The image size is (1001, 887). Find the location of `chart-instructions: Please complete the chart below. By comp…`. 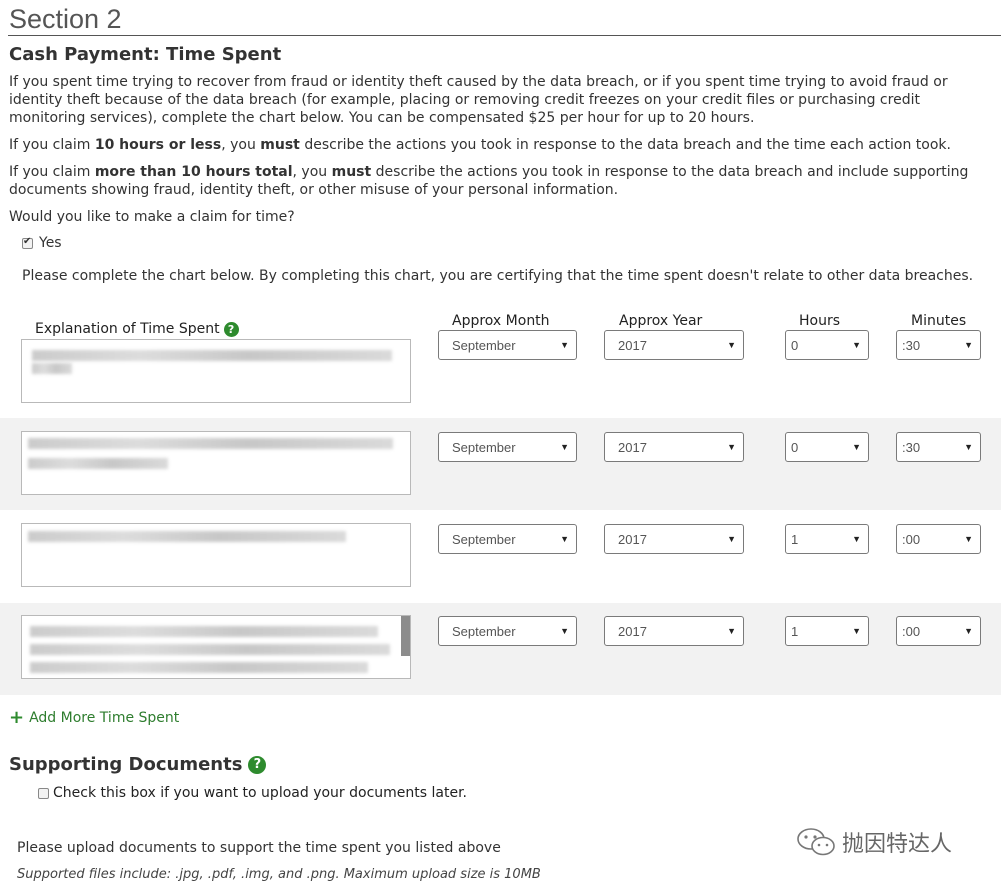

chart-instructions: Please complete the chart below. By comp… is located at coordinates (498, 276).